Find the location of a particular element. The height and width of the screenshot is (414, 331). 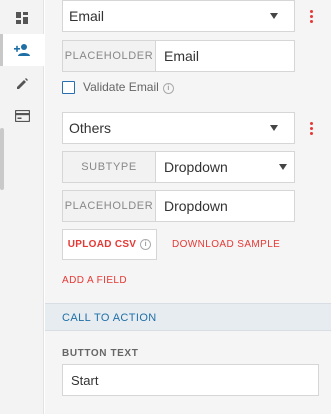

button-text-input: Start is located at coordinates (190, 380).